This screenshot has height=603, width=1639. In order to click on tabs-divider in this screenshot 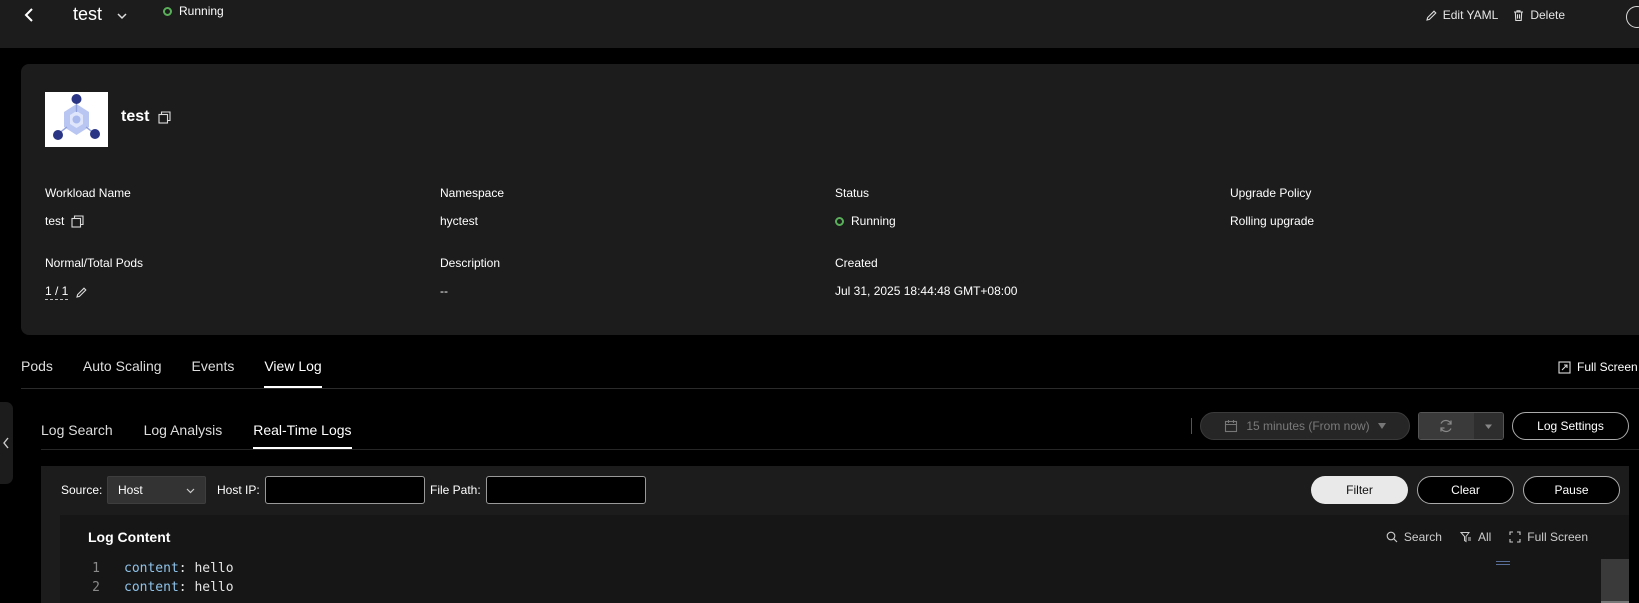, I will do `click(830, 388)`.